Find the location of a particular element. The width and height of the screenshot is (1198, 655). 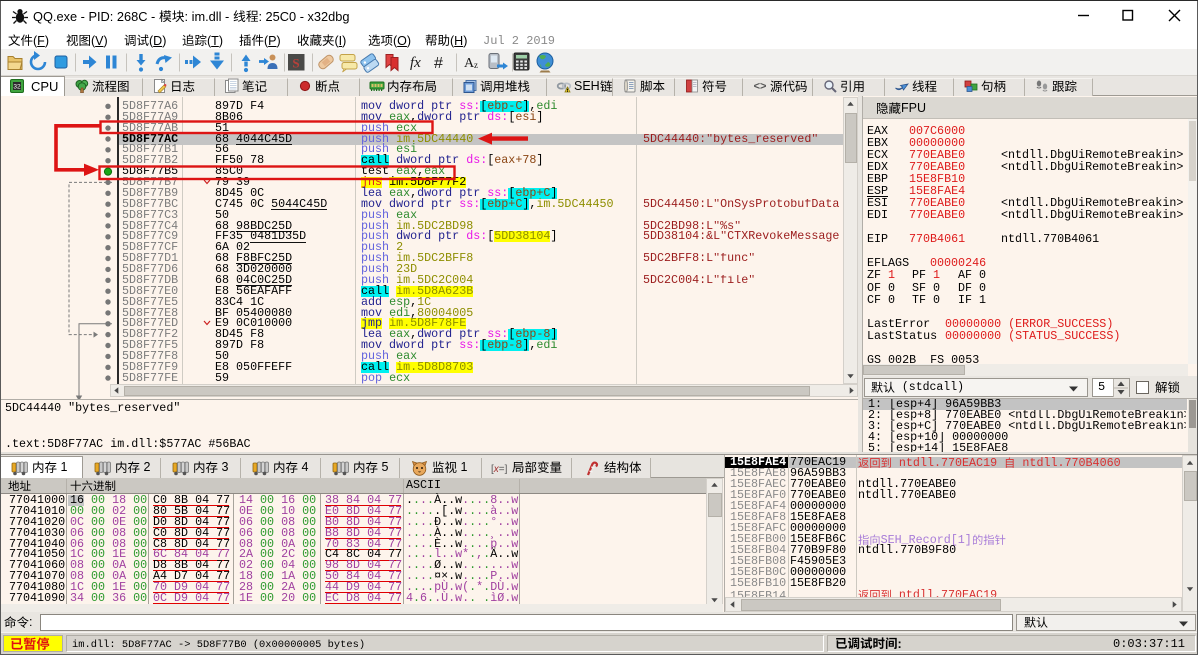

svg-text: 32 is located at coordinates (17, 87).